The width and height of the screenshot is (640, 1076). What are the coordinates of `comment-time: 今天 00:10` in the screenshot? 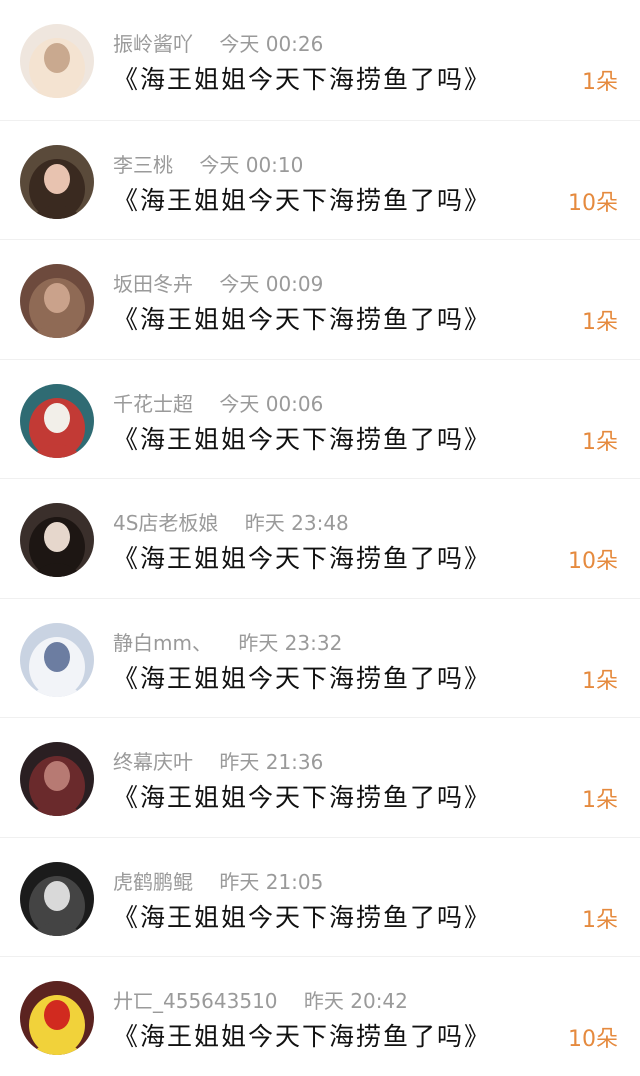 It's located at (251, 164).